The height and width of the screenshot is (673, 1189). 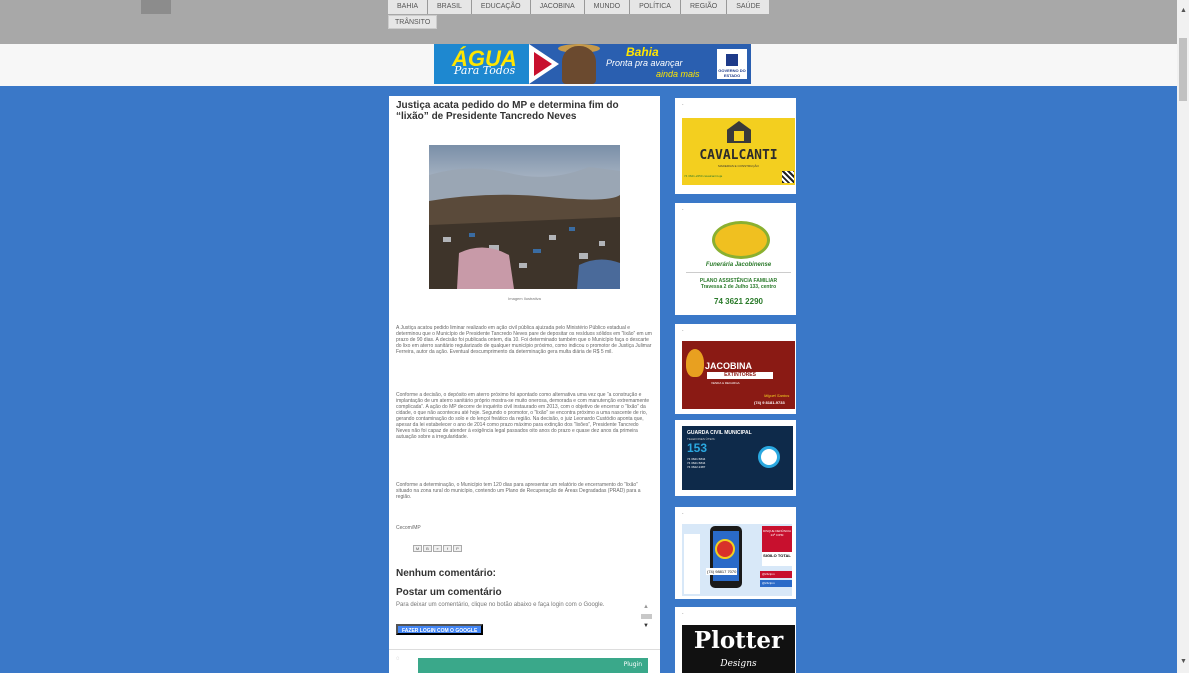 What do you see at coordinates (777, 395) in the screenshot?
I see `extintores-owner: Miguel Santos` at bounding box center [777, 395].